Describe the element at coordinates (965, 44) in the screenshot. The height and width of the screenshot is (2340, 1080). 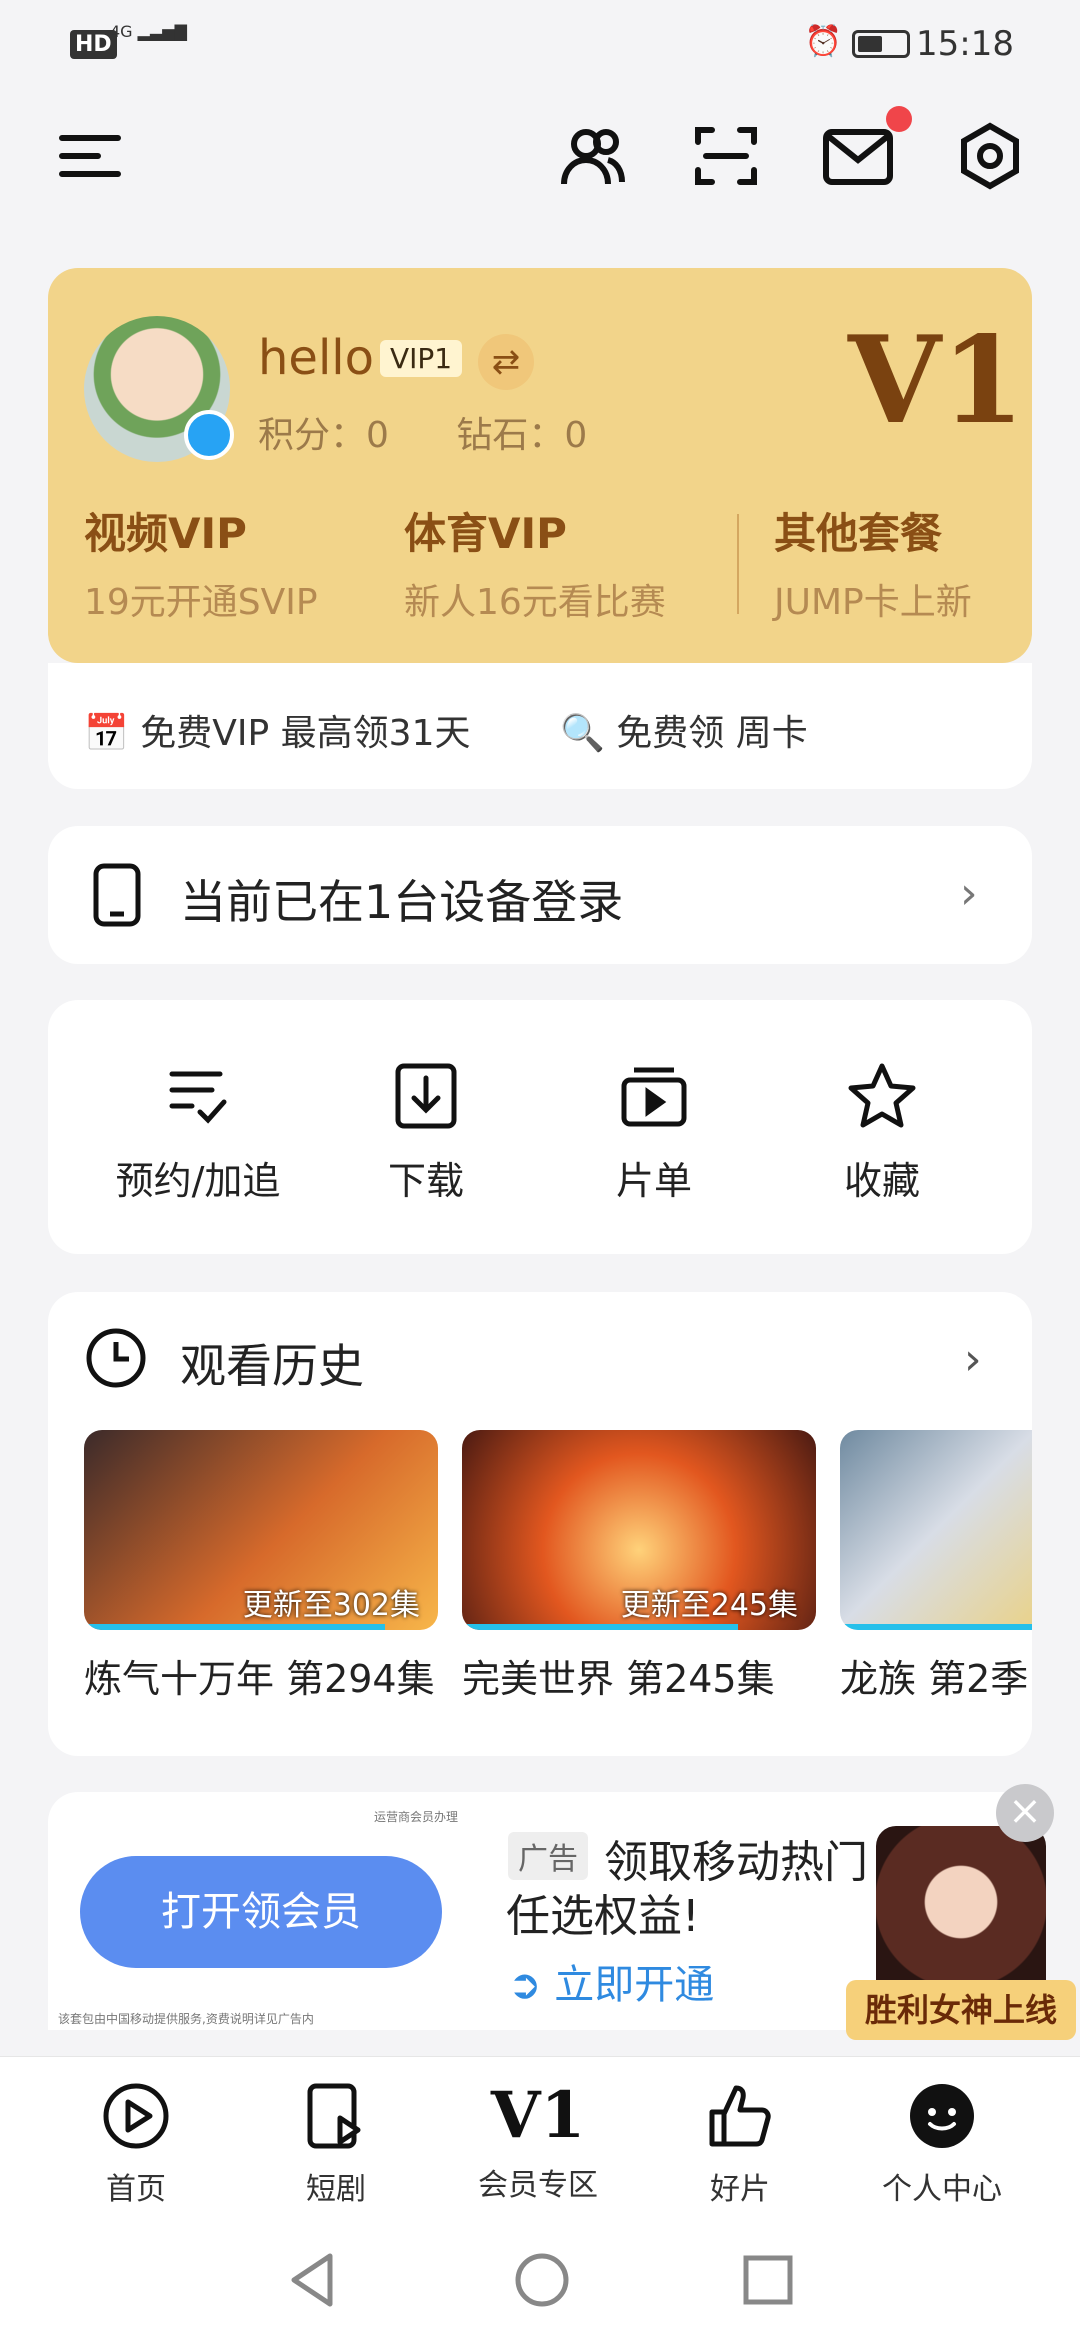
I see `clock: 15:18` at that location.